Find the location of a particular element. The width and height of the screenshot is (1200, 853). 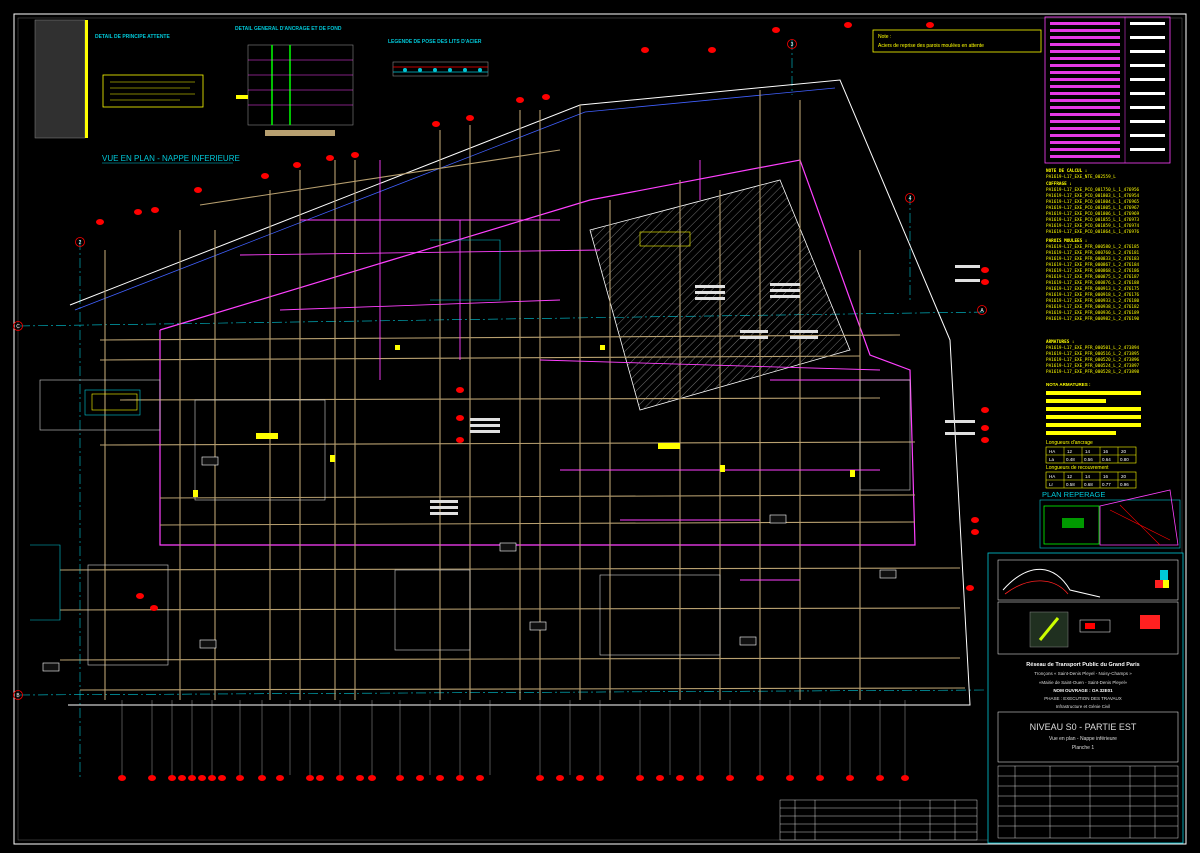

coffrage-item: PA1619-L17_EXE_PCO_001804_L_1_476965 is located at coordinates (1093, 202).